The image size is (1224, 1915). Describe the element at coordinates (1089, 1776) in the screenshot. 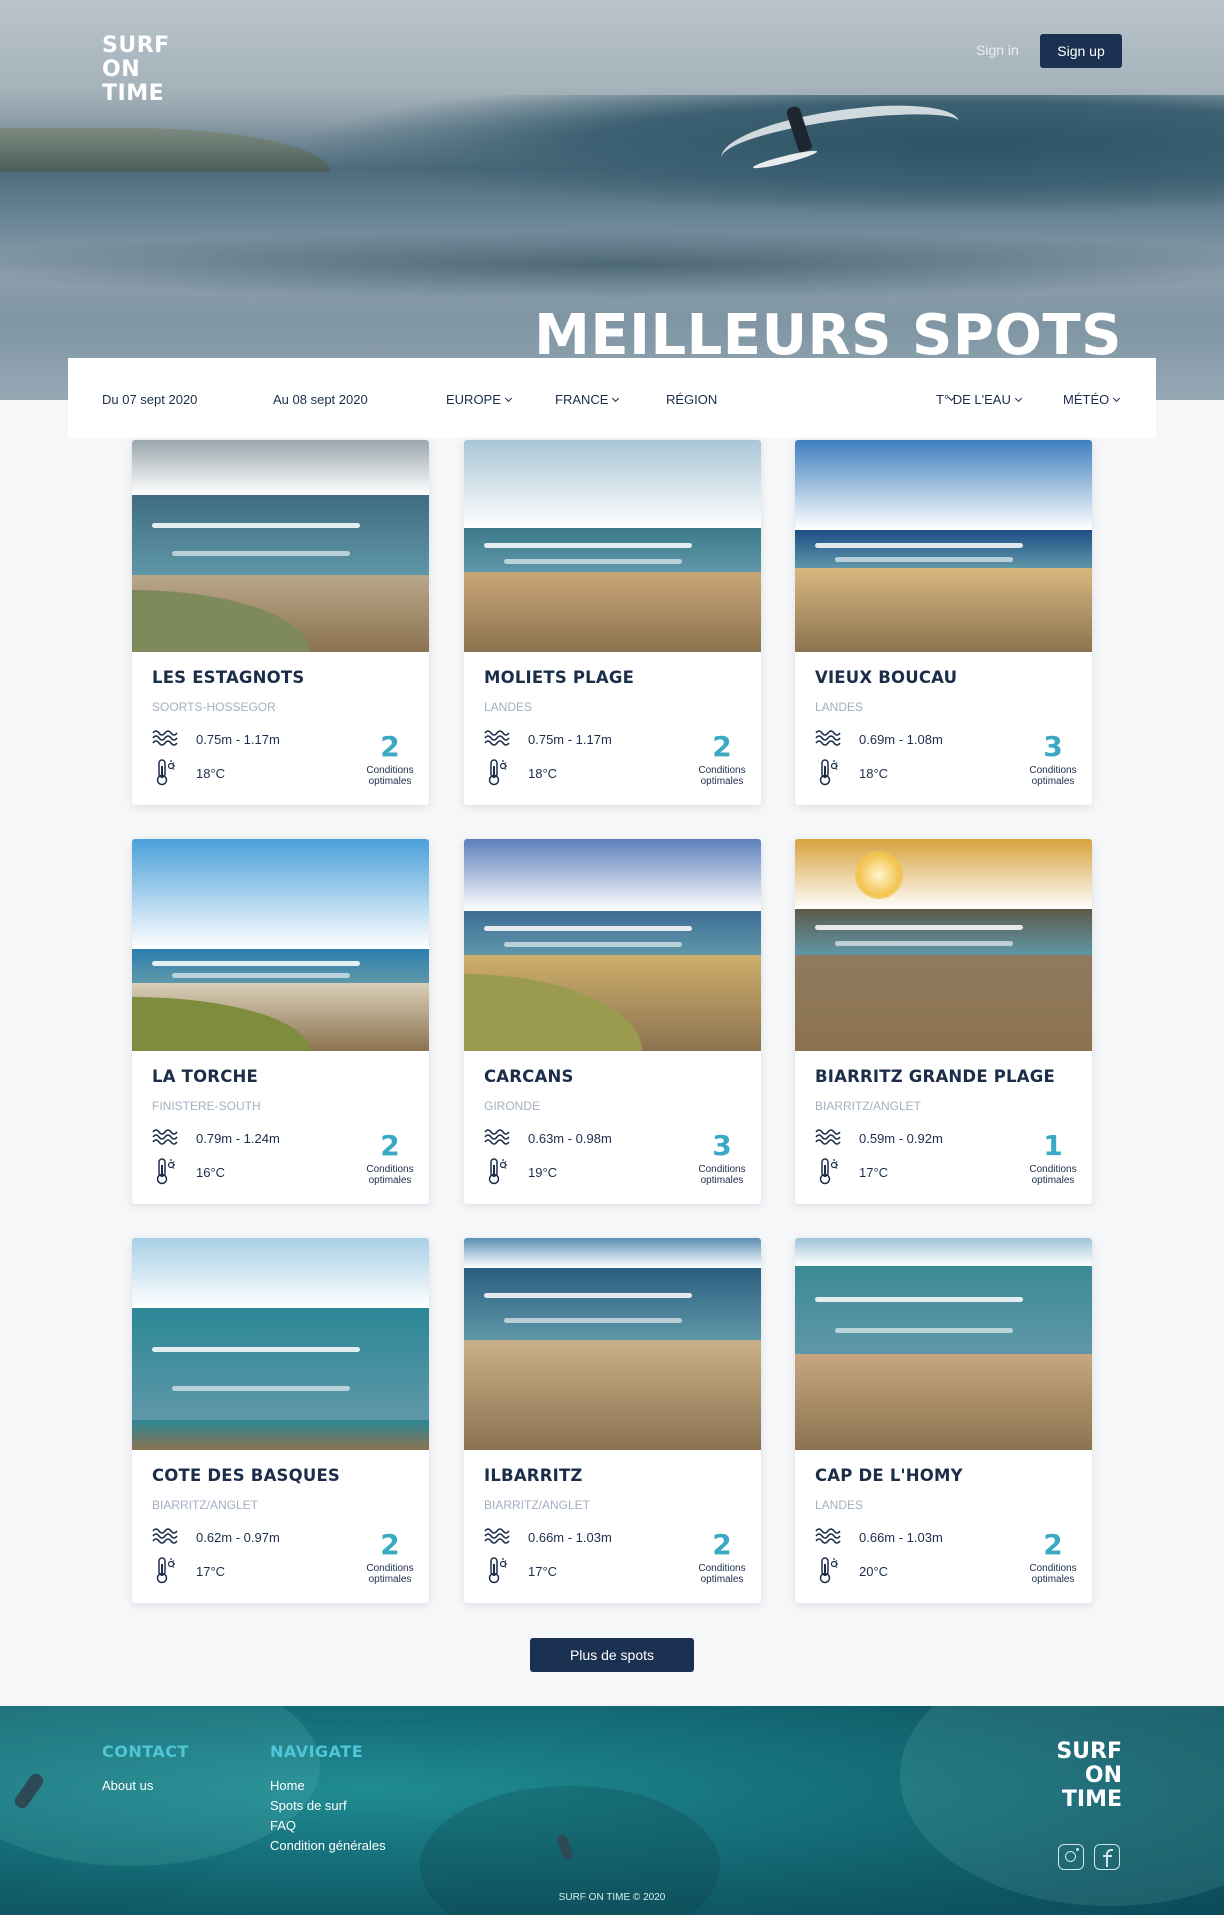

I see `footer-logo: SURF ON TIME` at that location.